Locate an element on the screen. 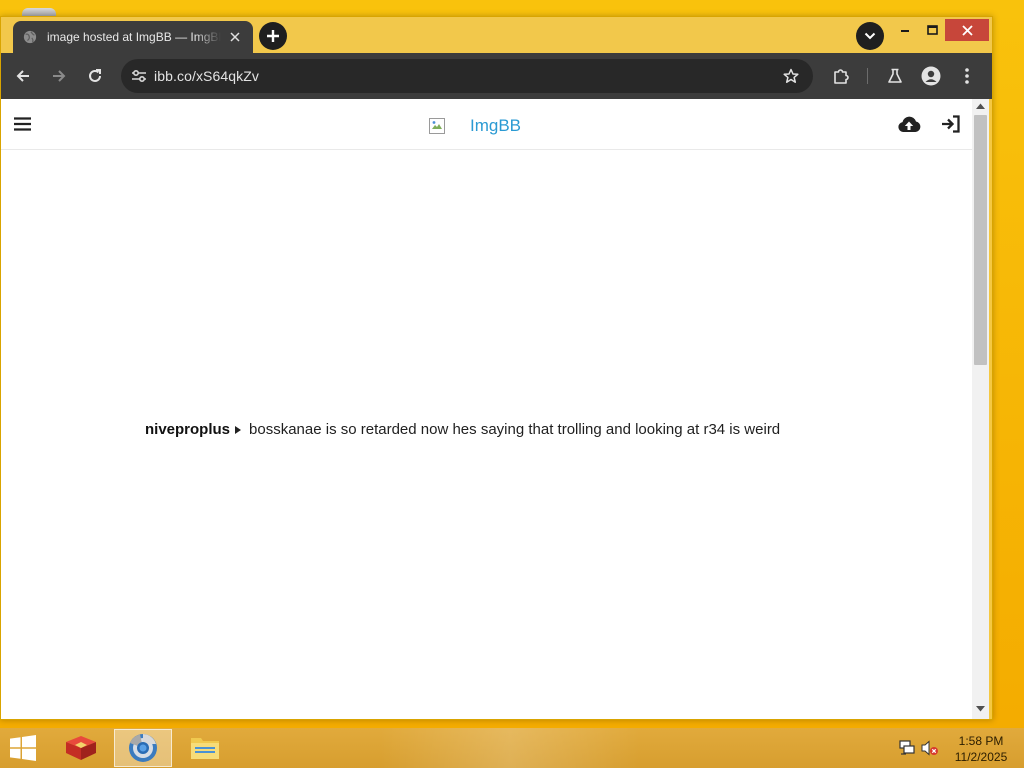 Image resolution: width=1024 pixels, height=768 pixels. scroll-down-arrow-icon is located at coordinates (980, 709).